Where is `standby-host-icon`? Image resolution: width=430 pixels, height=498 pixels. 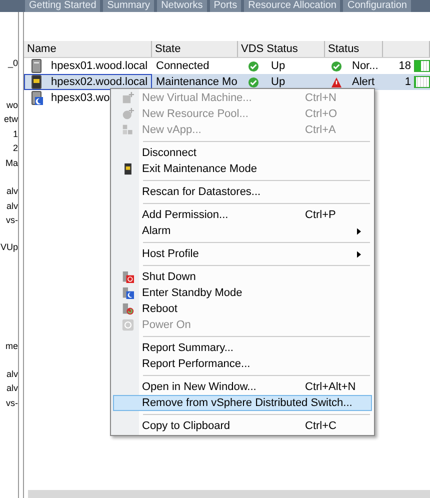
standby-host-icon is located at coordinates (37, 98).